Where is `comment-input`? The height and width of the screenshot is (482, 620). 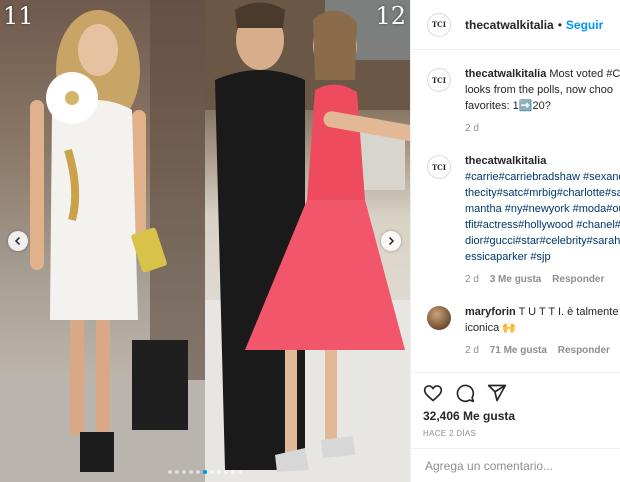 comment-input is located at coordinates (515, 465).